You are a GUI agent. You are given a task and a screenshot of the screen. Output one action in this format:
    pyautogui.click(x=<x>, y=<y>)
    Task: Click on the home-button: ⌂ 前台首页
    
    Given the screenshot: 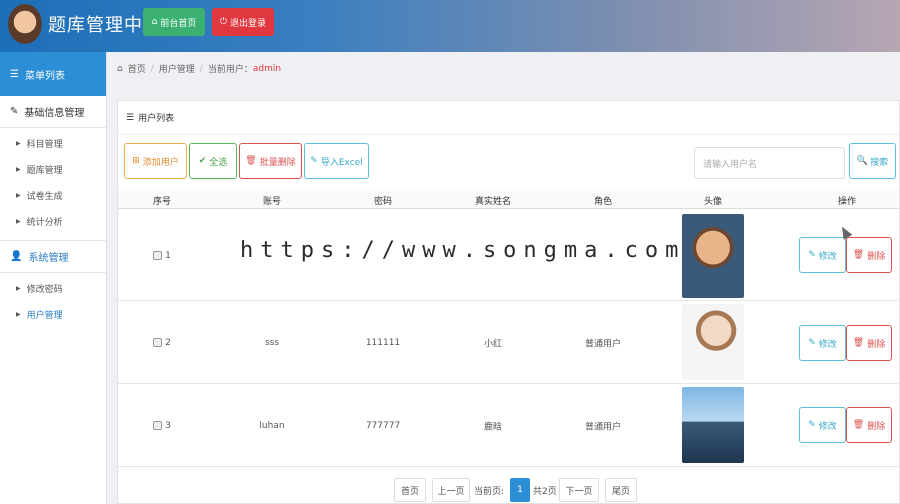 What is the action you would take?
    pyautogui.click(x=174, y=22)
    